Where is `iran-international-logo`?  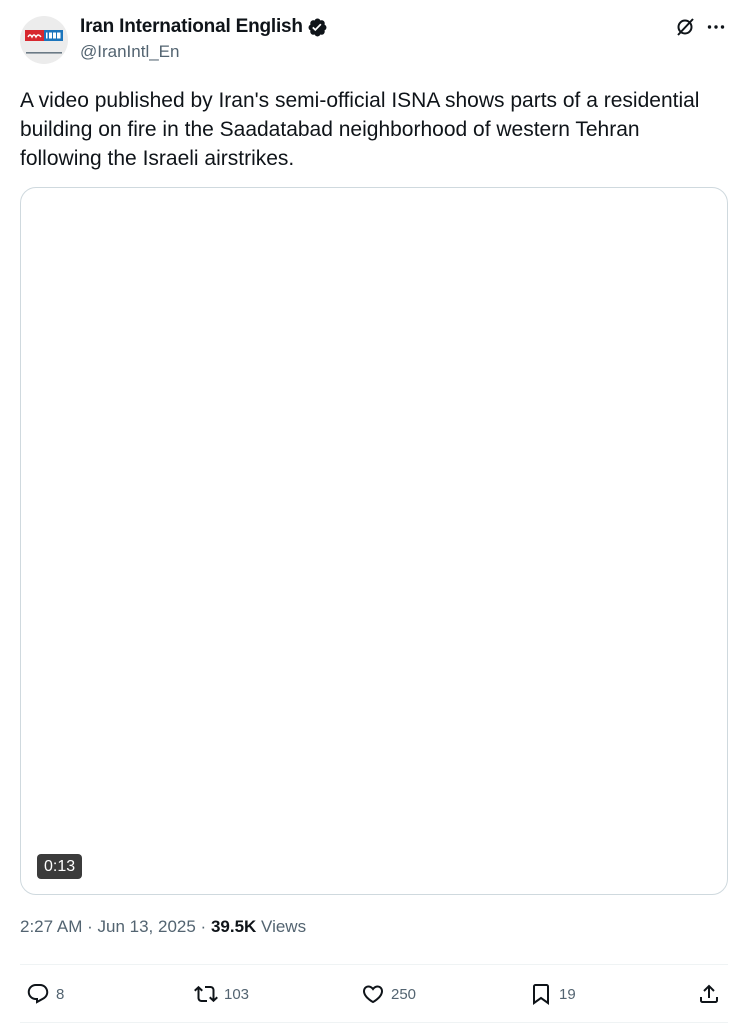
iran-international-logo is located at coordinates (44, 42).